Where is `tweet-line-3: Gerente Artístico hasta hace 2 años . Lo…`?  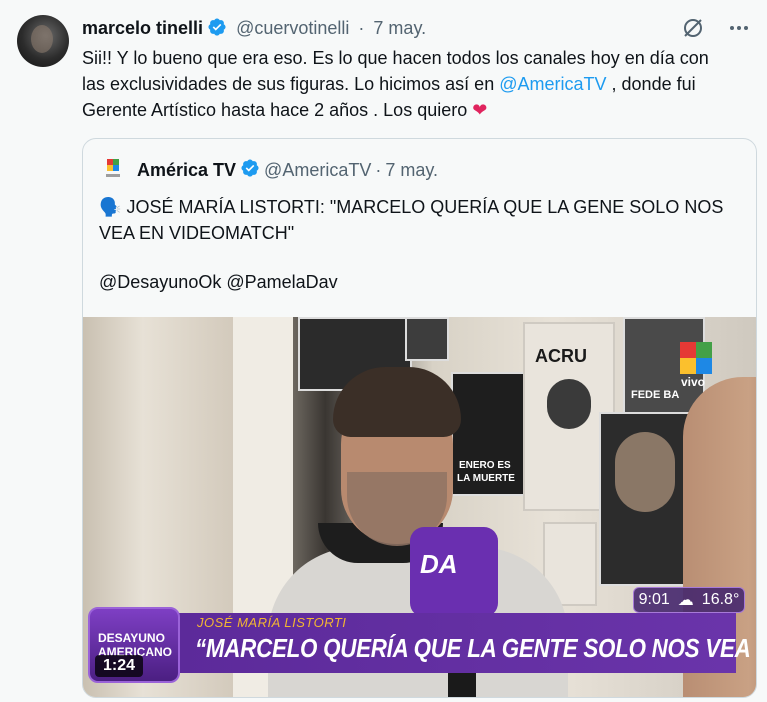 tweet-line-3: Gerente Artístico hasta hace 2 años . Lo… is located at coordinates (417, 110).